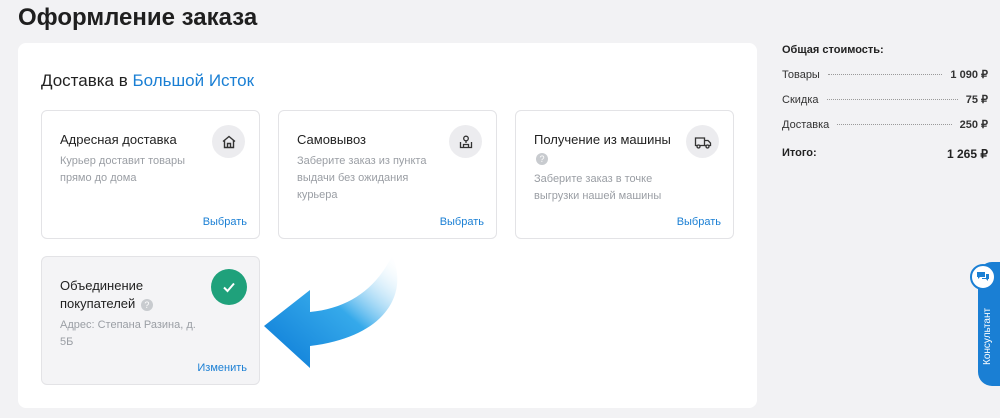 This screenshot has height=418, width=1000. What do you see at coordinates (138, 17) in the screenshot?
I see `page-title: Оформление заказа` at bounding box center [138, 17].